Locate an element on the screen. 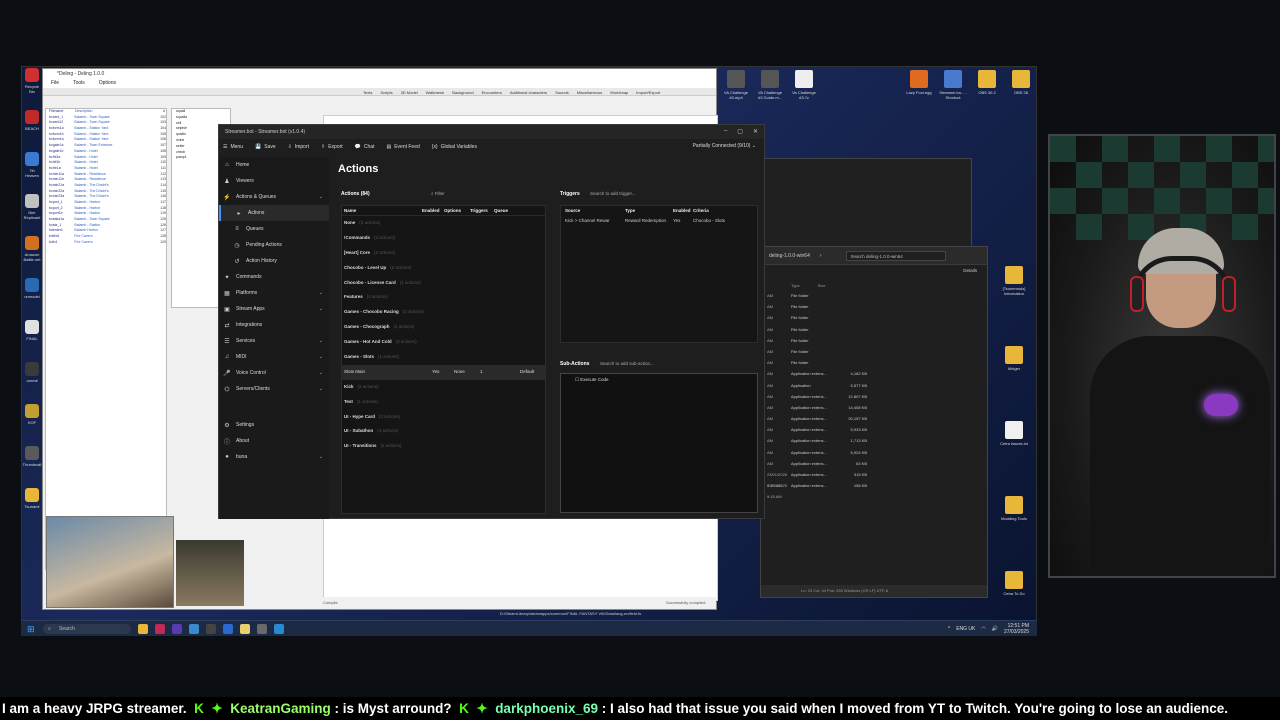  volume-icon: 🔊 is located at coordinates (995, 629).